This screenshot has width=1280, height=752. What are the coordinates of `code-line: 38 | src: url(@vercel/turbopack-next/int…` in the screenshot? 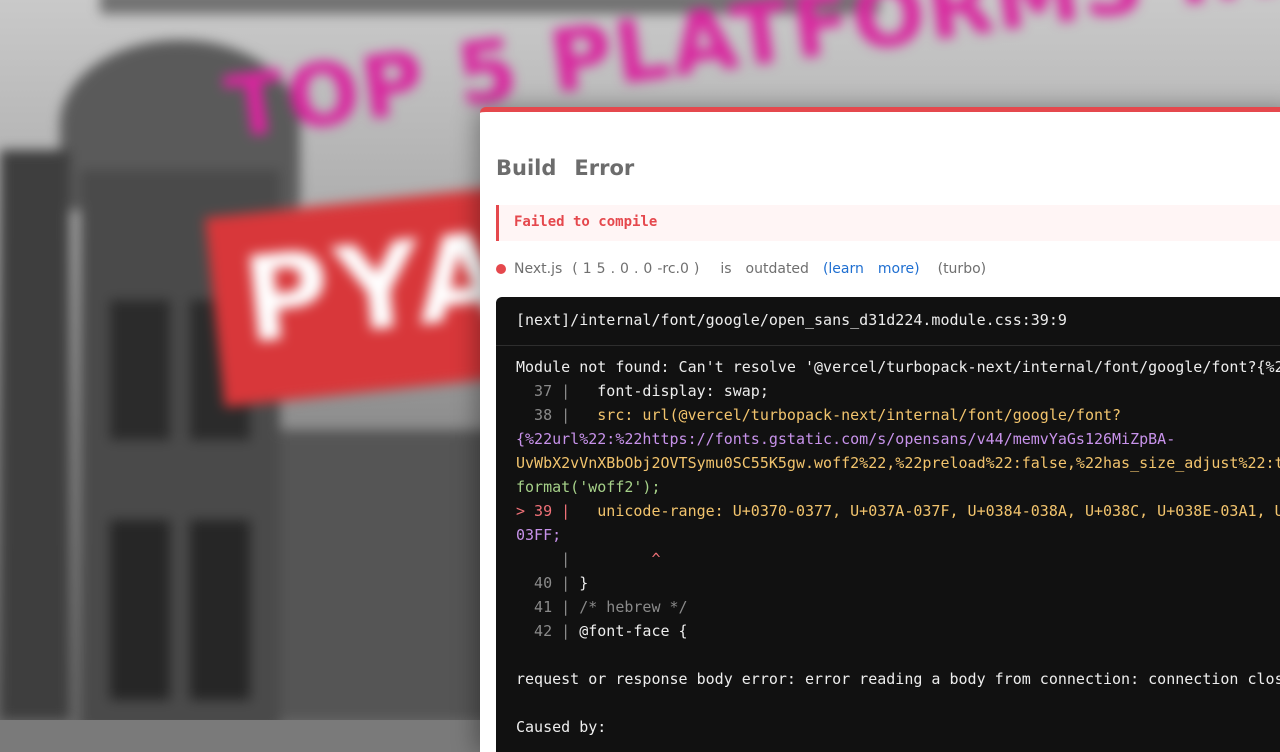 It's located at (819, 415).